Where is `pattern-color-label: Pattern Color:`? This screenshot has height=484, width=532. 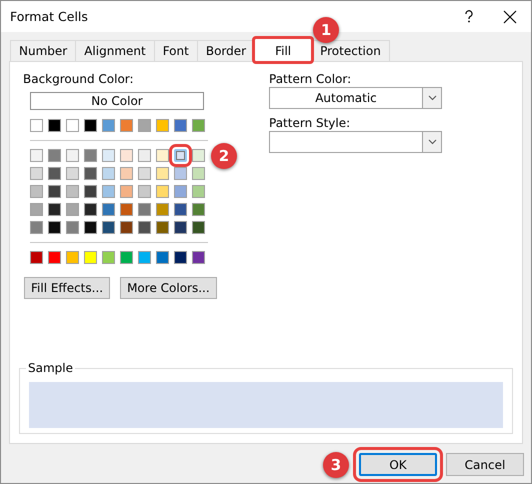
pattern-color-label: Pattern Color: is located at coordinates (310, 79).